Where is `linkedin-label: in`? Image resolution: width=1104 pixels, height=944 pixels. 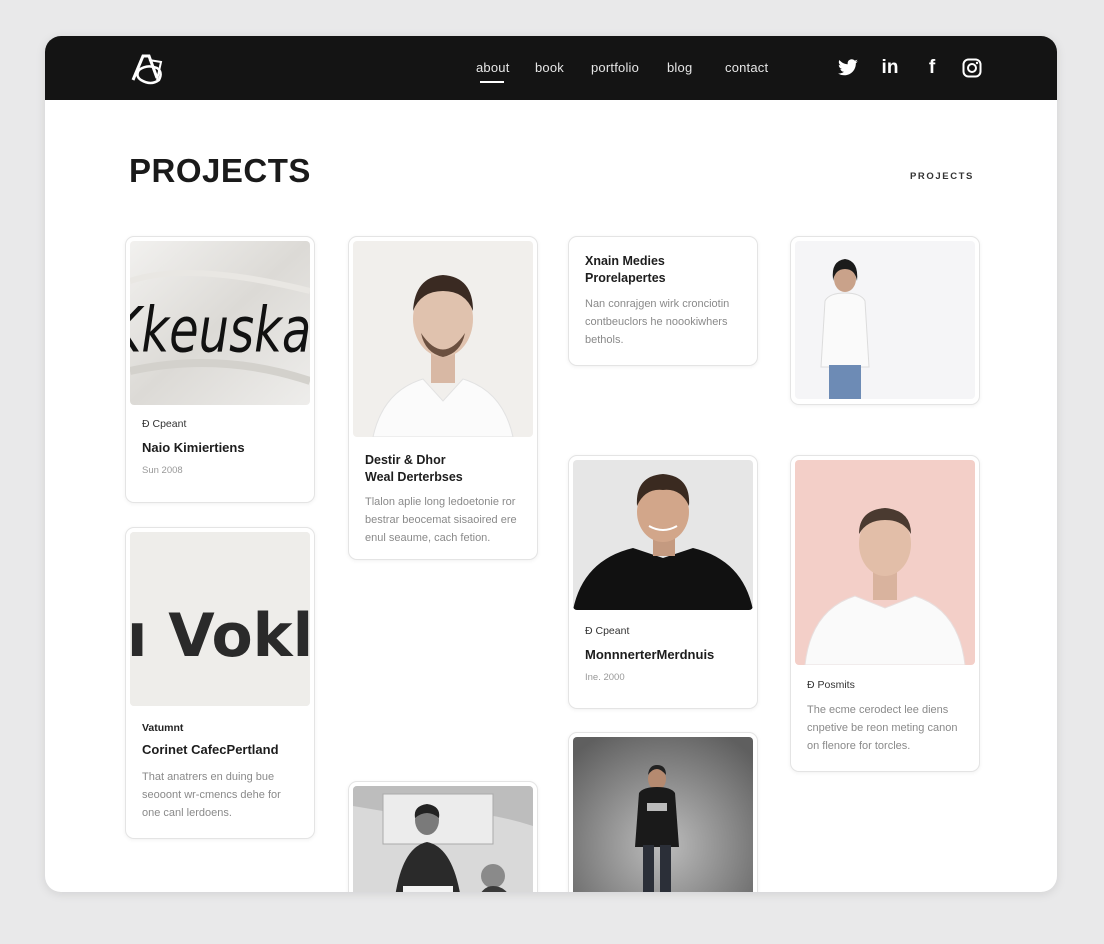
linkedin-label: in is located at coordinates (890, 67).